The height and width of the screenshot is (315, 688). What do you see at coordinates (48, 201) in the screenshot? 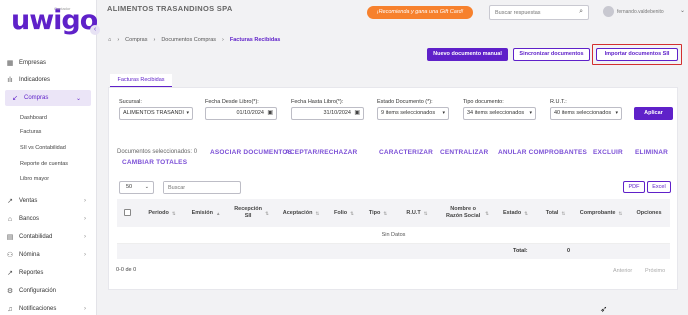
I see `sidebar-item-ventas: ↗ Ventas ›` at bounding box center [48, 201].